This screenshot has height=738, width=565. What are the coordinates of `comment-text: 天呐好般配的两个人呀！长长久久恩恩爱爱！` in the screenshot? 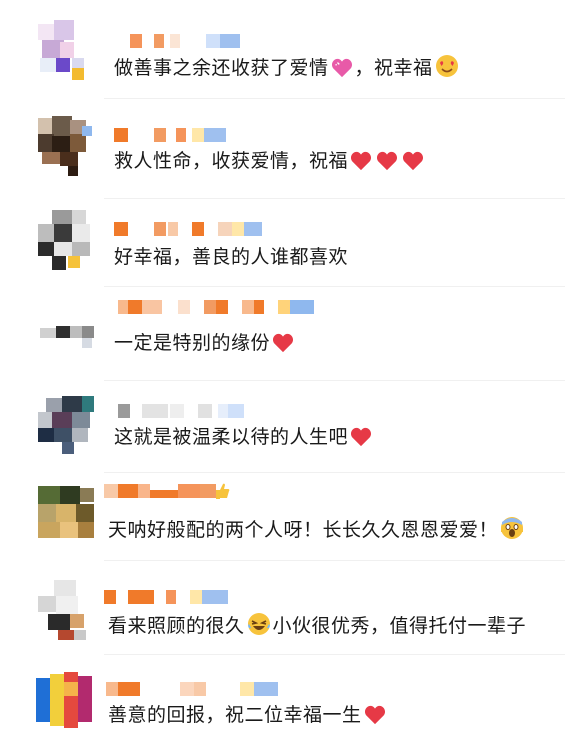 It's located at (317, 529).